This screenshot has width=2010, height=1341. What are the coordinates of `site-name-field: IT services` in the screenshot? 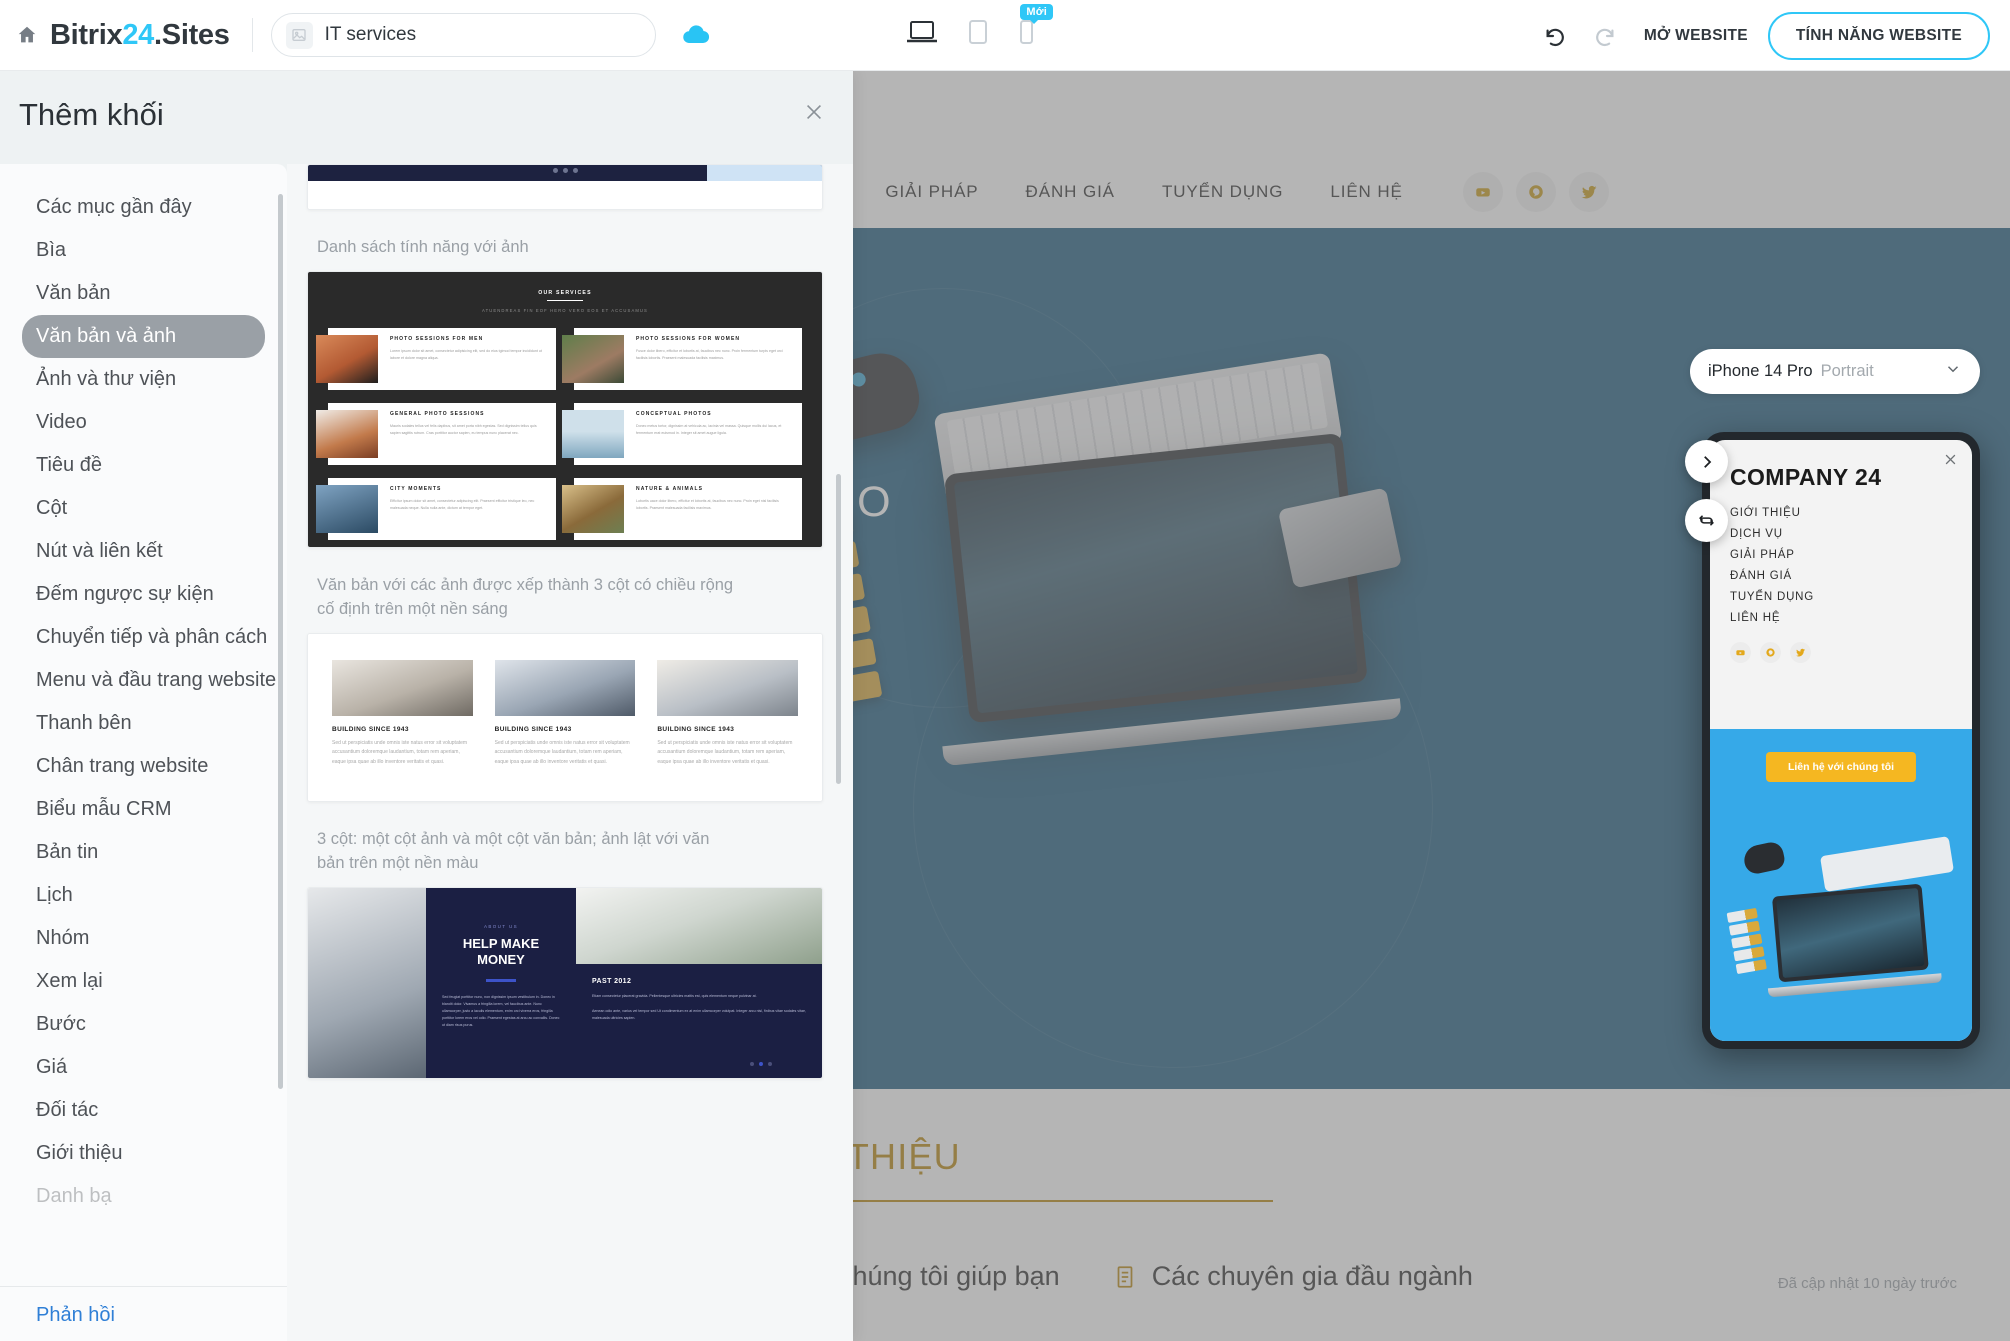 It's located at (463, 35).